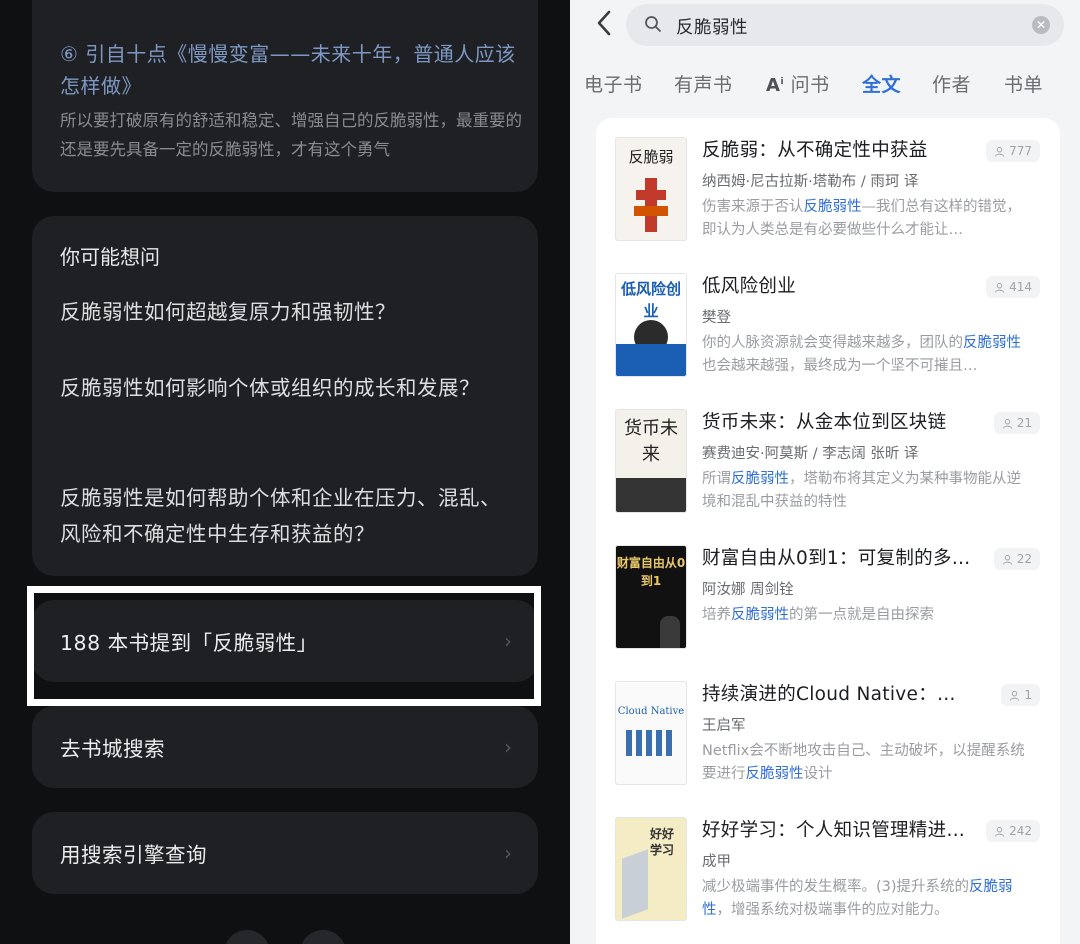 This screenshot has width=1080, height=944. I want to click on reader-count-badge: 414, so click(1013, 287).